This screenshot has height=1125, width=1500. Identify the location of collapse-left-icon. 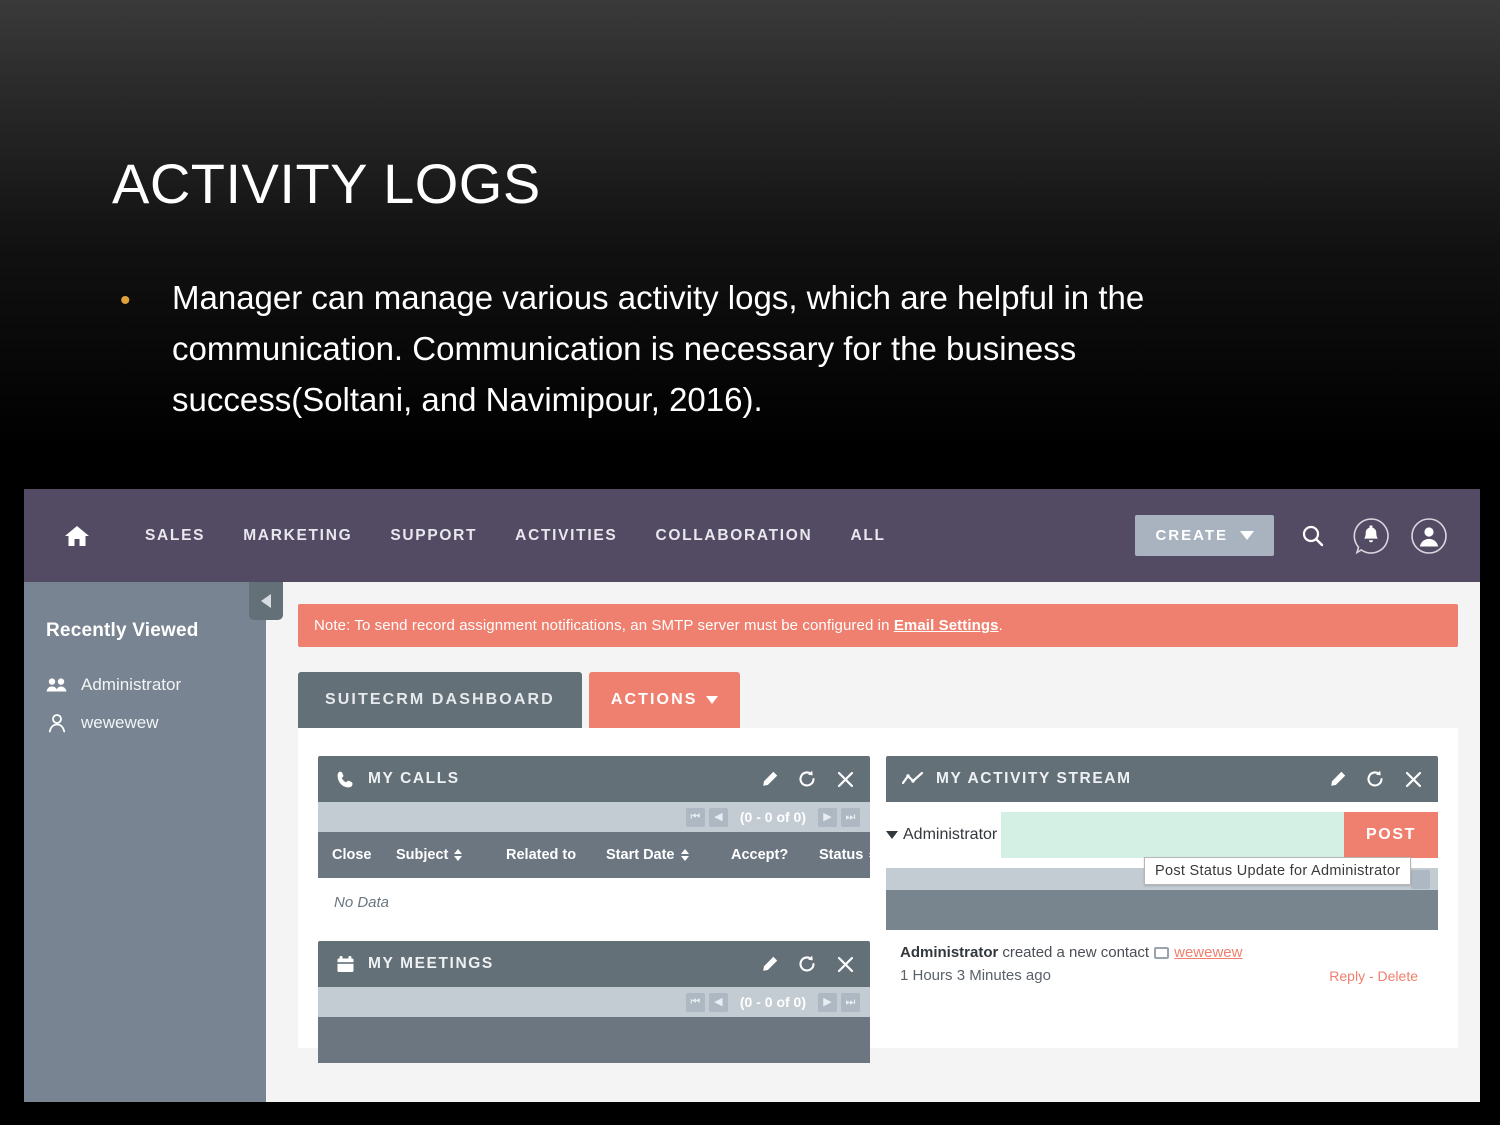
(266, 601).